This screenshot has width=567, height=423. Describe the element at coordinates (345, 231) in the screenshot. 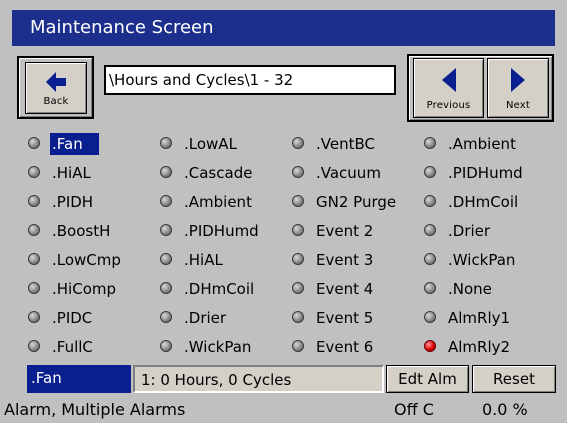

I see `counter-item-label: Event 2` at that location.